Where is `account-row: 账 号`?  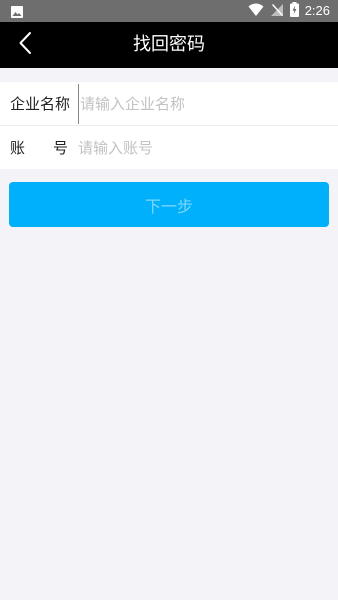
account-row: 账 号 is located at coordinates (169, 147).